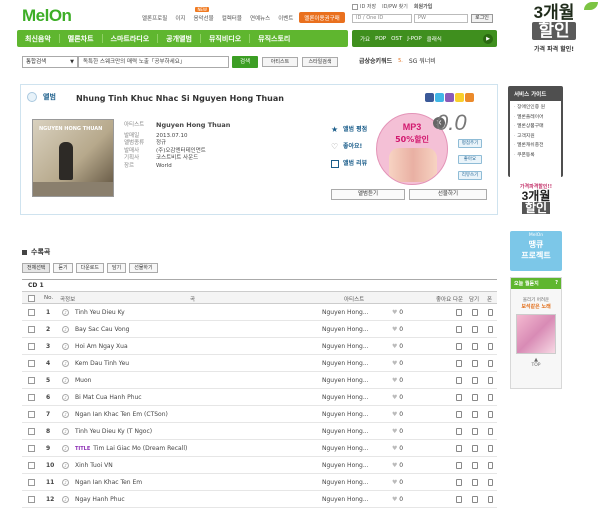 This screenshot has width=600, height=508. Describe the element at coordinates (108, 482) in the screenshot. I see `track-title: Ngan Ian Khac Ten Em` at that location.